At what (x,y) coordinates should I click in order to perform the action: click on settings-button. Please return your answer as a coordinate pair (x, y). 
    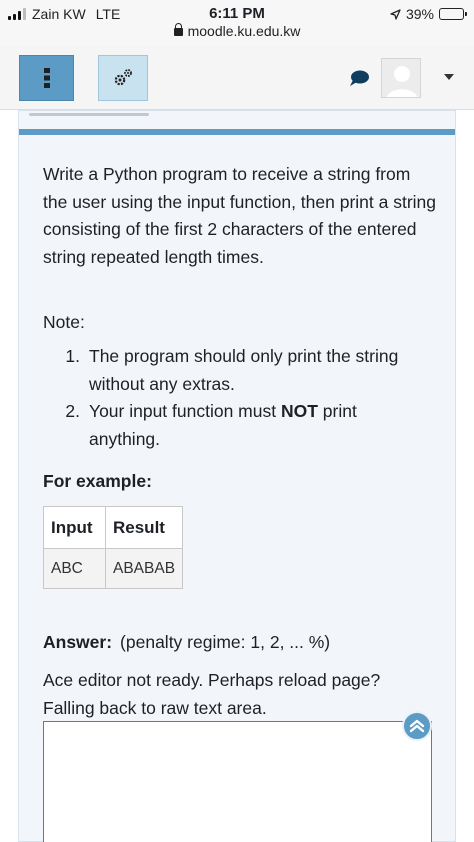
    Looking at the image, I should click on (123, 78).